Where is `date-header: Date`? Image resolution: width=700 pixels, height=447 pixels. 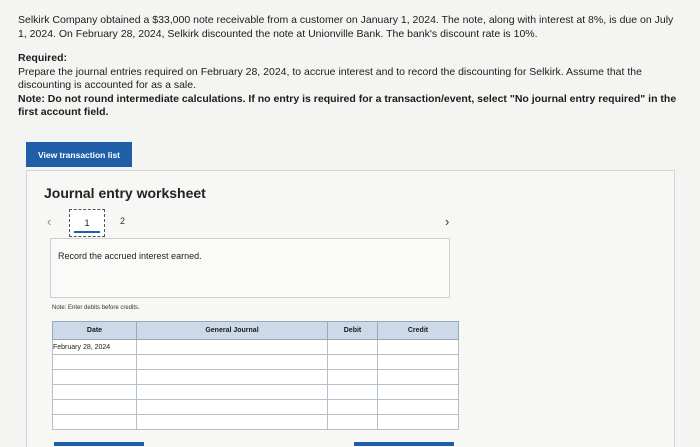
date-header: Date is located at coordinates (94, 330).